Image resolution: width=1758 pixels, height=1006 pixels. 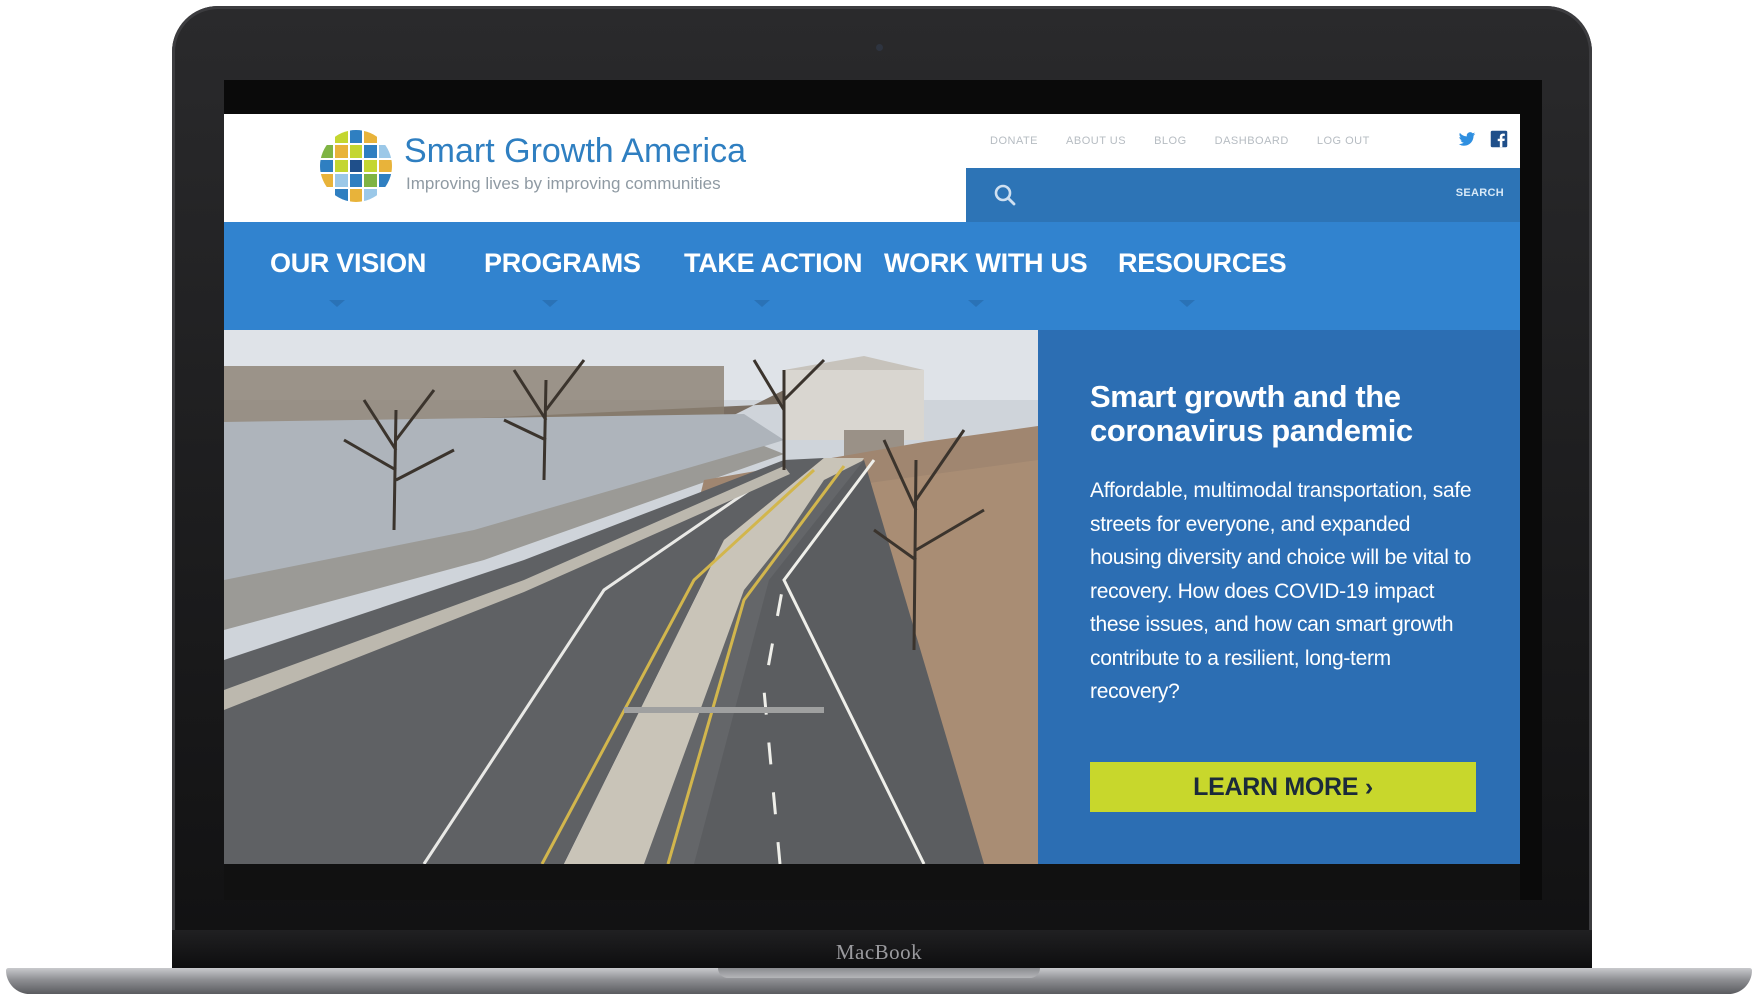 I want to click on screen-bottom-bezel, so click(x=872, y=882).